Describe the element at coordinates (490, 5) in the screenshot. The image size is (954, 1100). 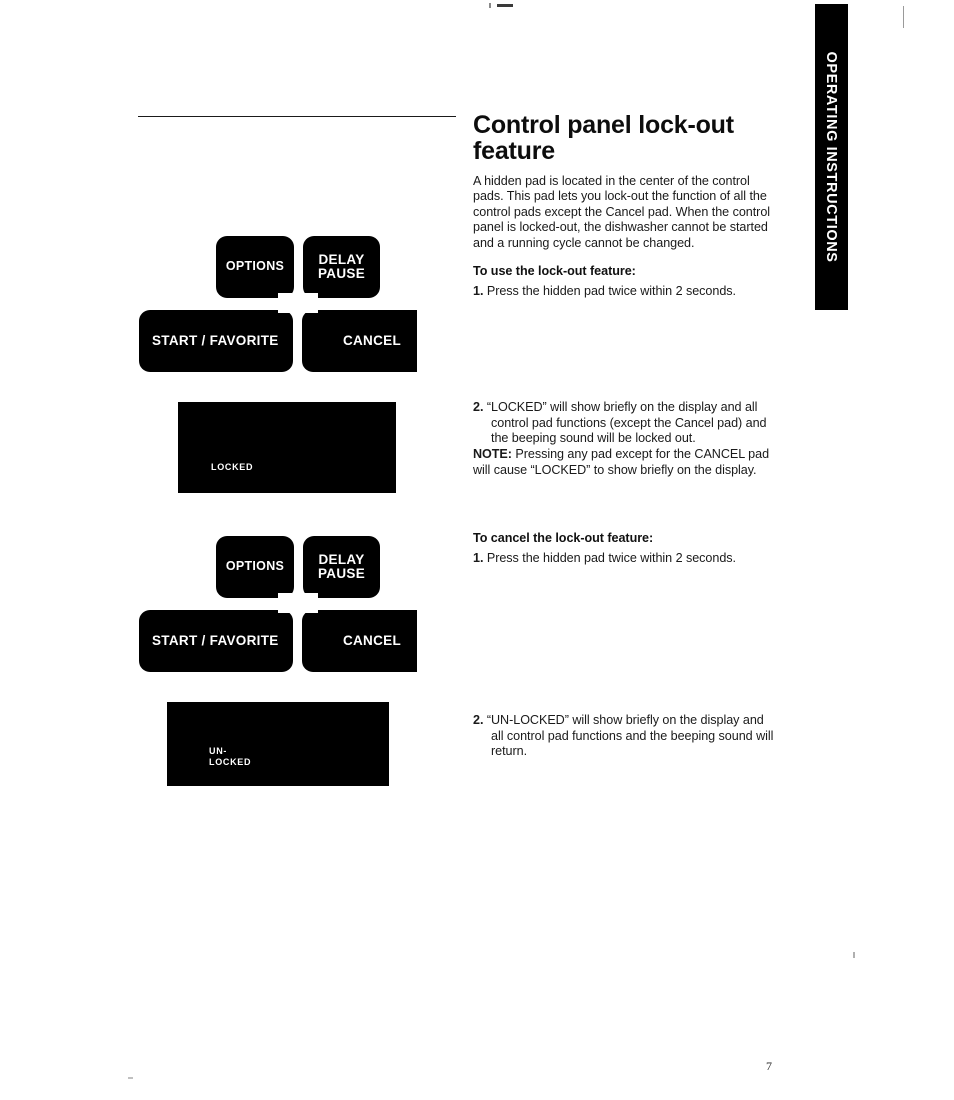
I see `scan-artifact-top-center-tick` at that location.